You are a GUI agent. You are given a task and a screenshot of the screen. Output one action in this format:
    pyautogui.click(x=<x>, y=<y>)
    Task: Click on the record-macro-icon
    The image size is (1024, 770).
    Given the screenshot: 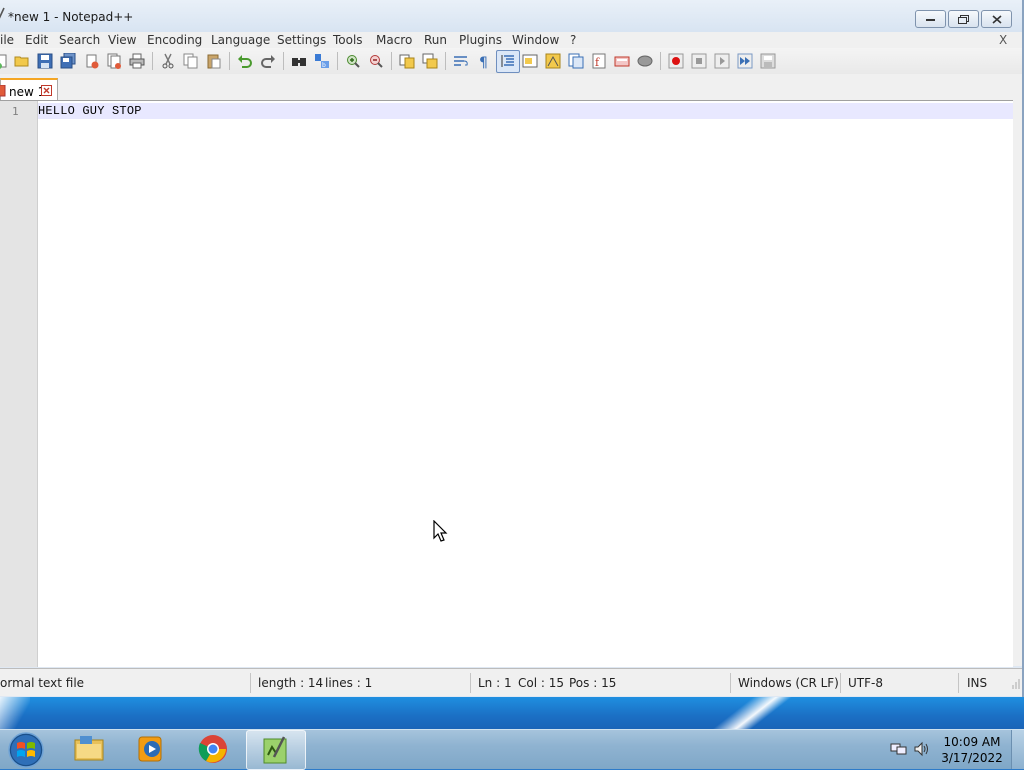 What is the action you would take?
    pyautogui.click(x=676, y=61)
    